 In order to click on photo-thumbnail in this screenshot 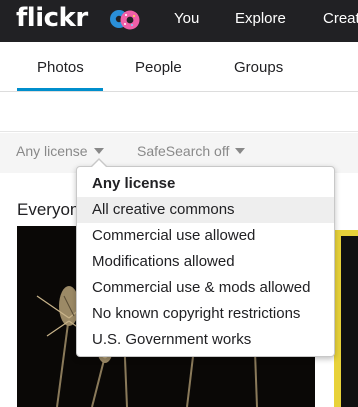, I will do `click(346, 318)`.